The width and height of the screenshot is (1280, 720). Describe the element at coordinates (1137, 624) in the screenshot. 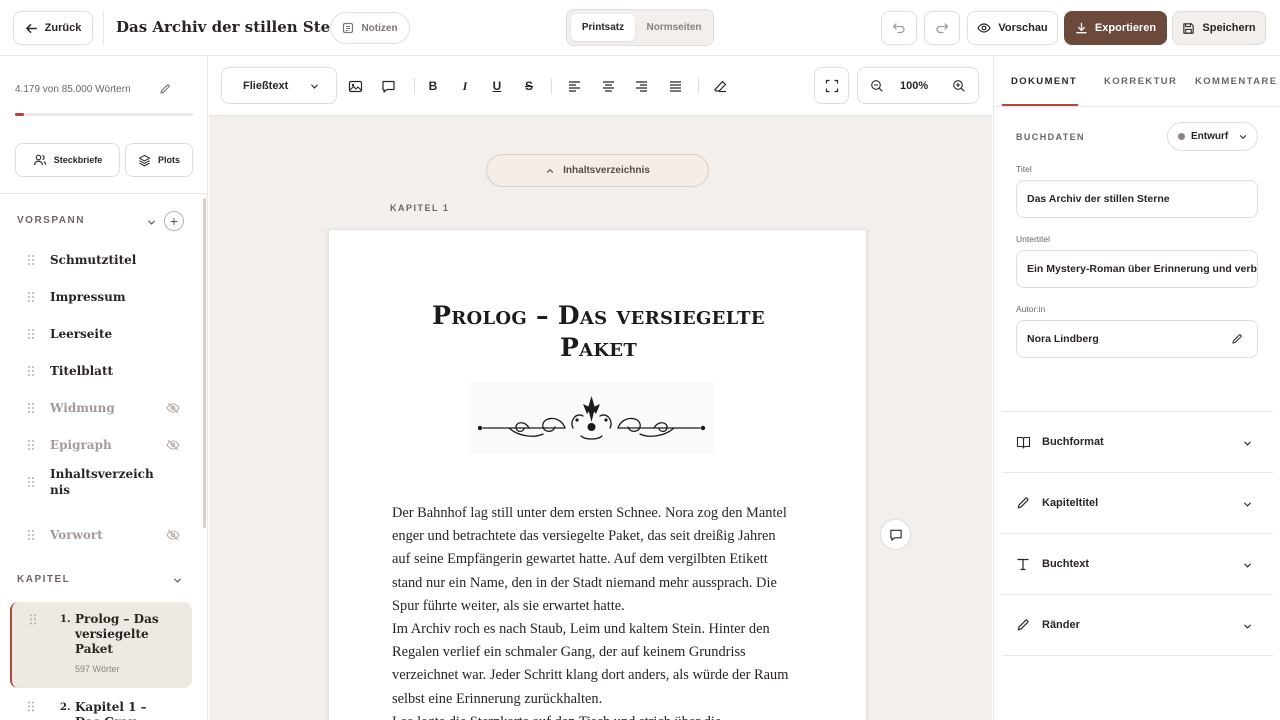

I see `accordion-raender: Ränder` at that location.